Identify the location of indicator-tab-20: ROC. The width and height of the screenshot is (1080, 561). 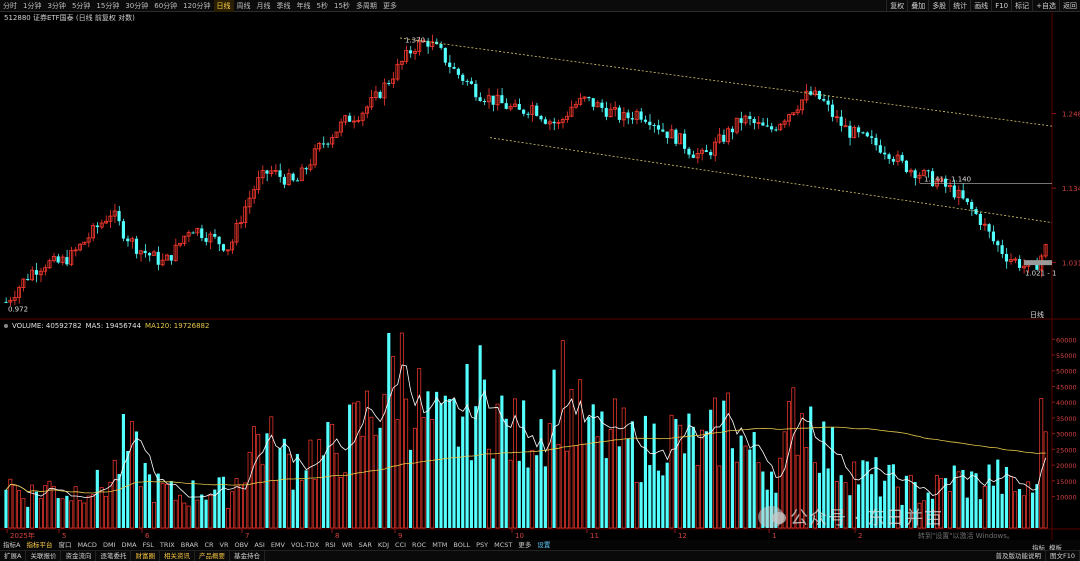
(419, 545).